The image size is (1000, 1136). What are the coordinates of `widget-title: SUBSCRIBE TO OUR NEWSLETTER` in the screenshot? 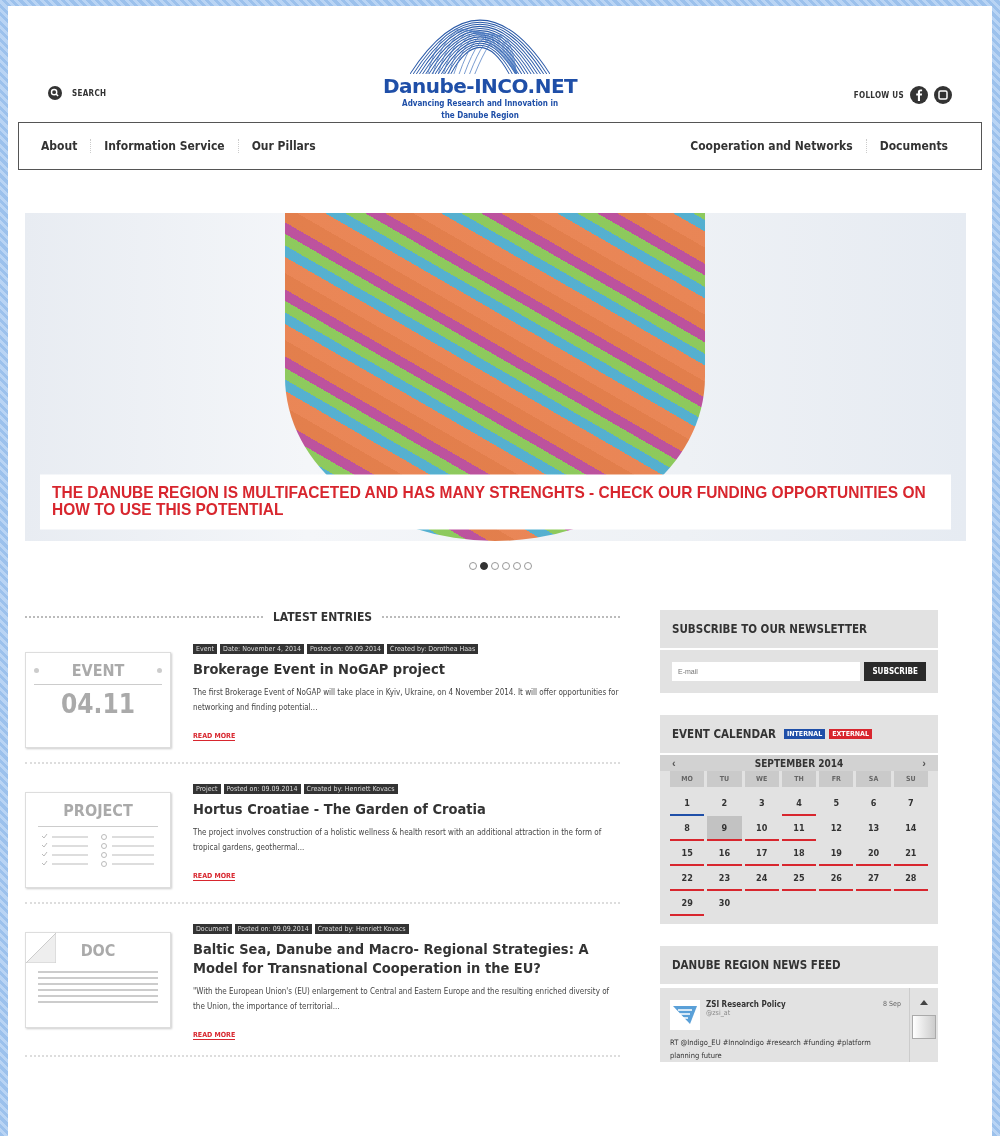 It's located at (799, 630).